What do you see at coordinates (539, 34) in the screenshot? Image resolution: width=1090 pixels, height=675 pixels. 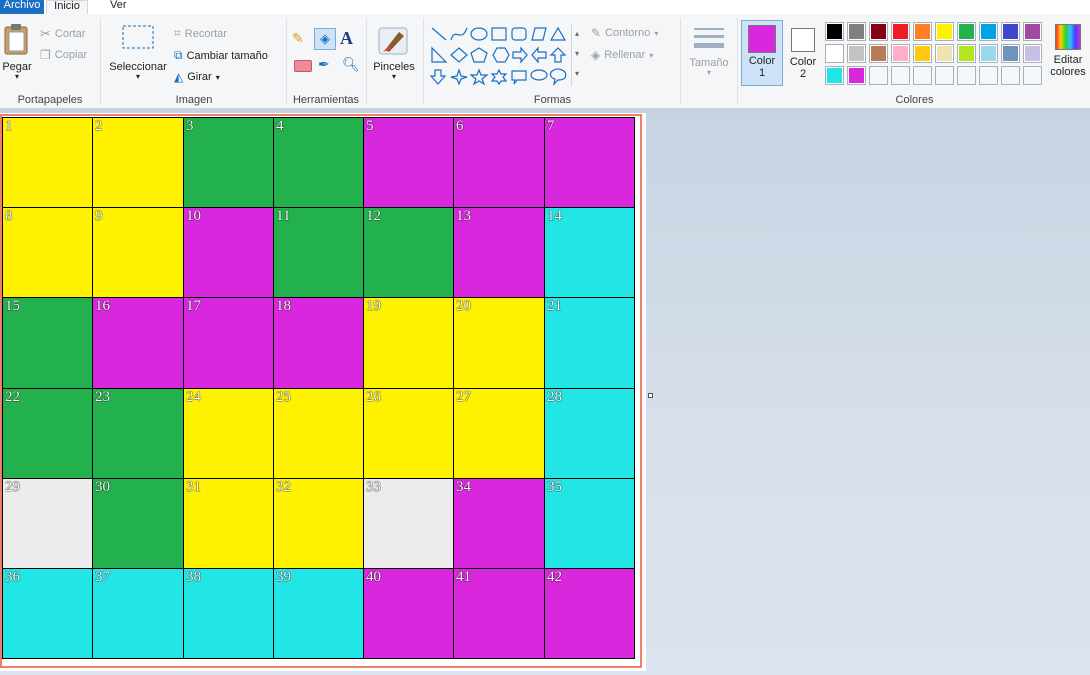 I see `polygon-shape-icon` at bounding box center [539, 34].